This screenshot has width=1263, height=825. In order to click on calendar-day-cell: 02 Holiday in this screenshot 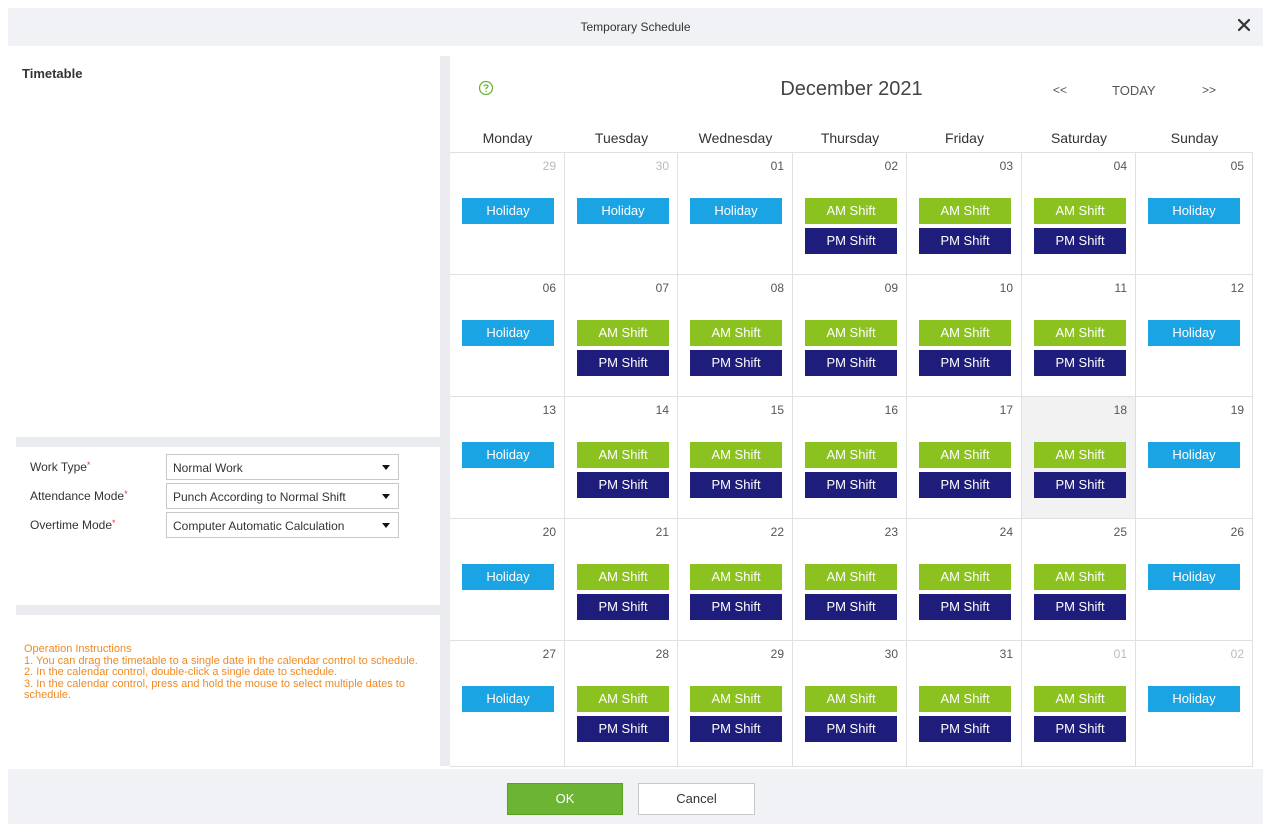, I will do `click(1194, 704)`.